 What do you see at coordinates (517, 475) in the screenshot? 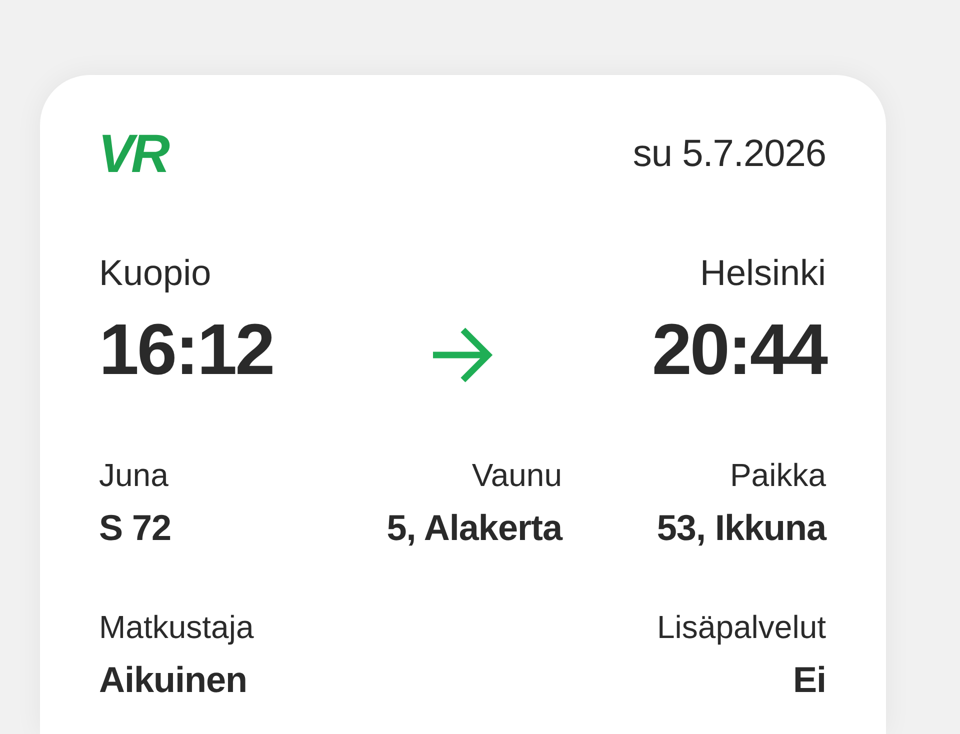
I see `detail-label: Vaunu` at bounding box center [517, 475].